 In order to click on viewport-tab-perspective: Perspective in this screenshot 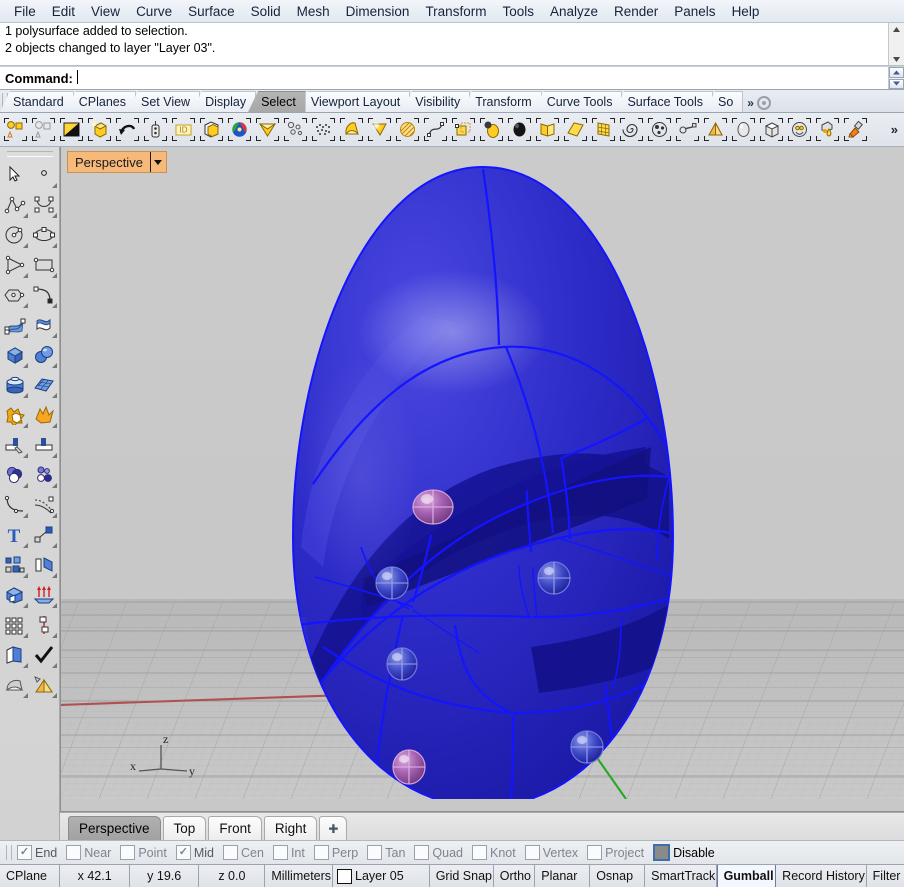, I will do `click(114, 828)`.